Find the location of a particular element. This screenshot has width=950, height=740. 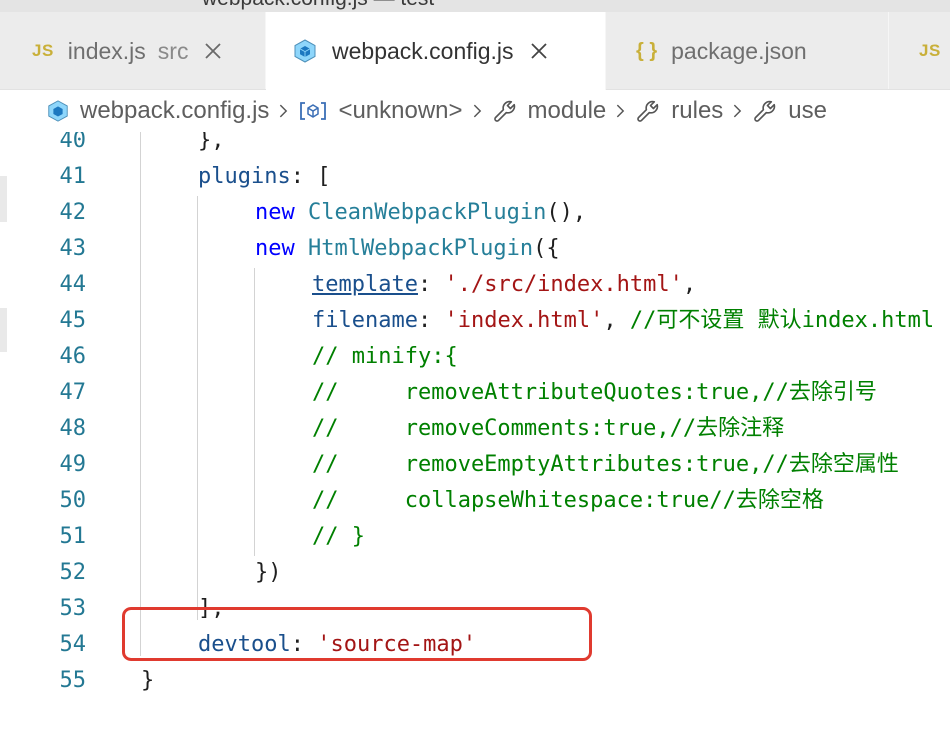

code-line: 52}) is located at coordinates (475, 573).